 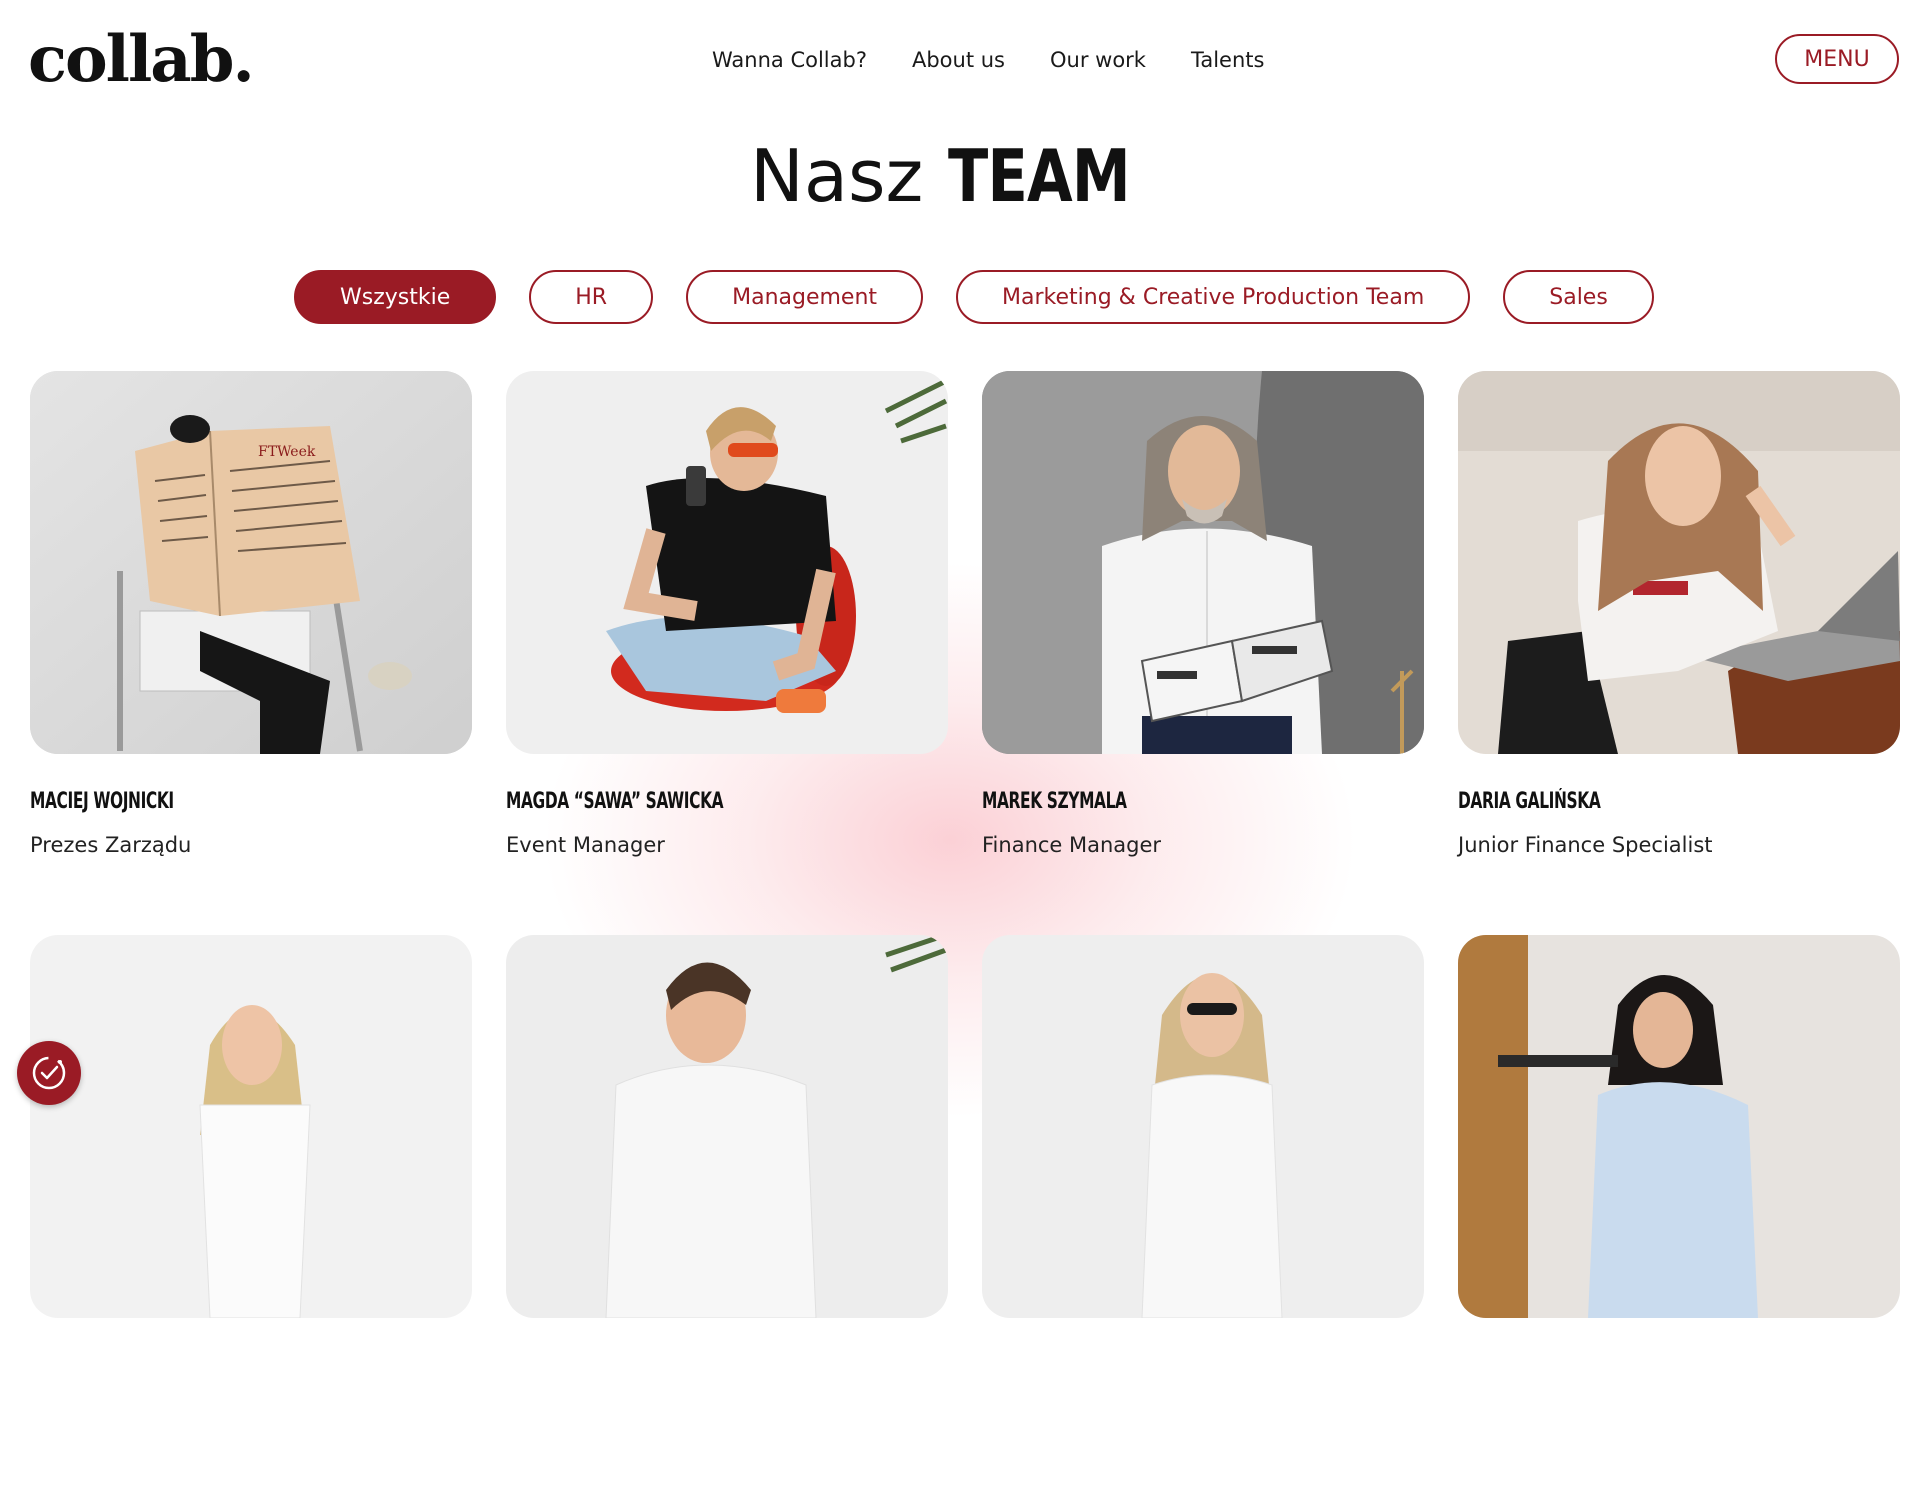 I want to click on filter-chip-sales: Sales, so click(x=1578, y=297).